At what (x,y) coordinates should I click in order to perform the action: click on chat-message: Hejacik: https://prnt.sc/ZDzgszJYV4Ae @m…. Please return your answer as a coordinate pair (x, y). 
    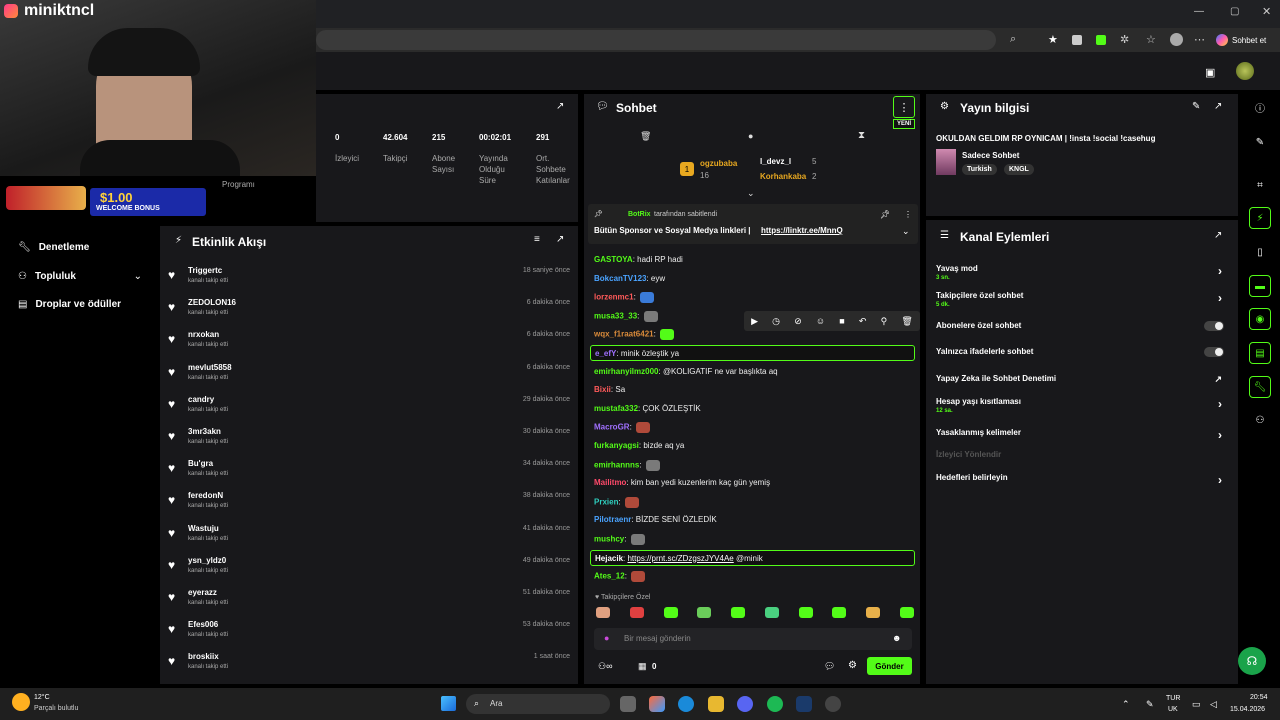
    Looking at the image, I should click on (752, 557).